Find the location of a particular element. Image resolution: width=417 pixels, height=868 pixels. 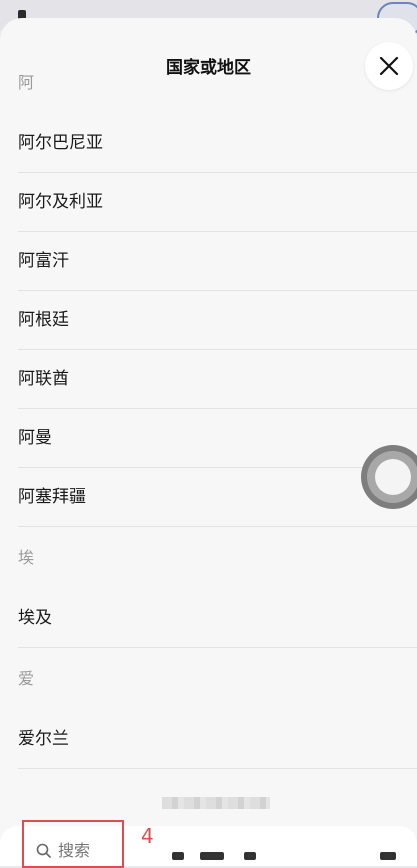

country-item: 阿曼 is located at coordinates (217, 438).